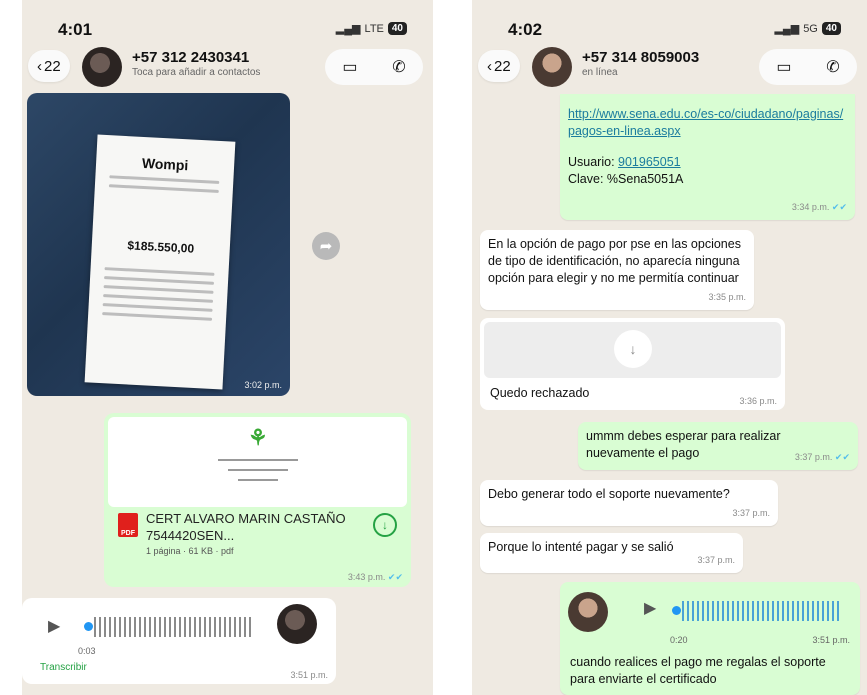  What do you see at coordinates (609, 494) in the screenshot?
I see `message-text: Debo generar todo el soporte nuevamente?` at bounding box center [609, 494].